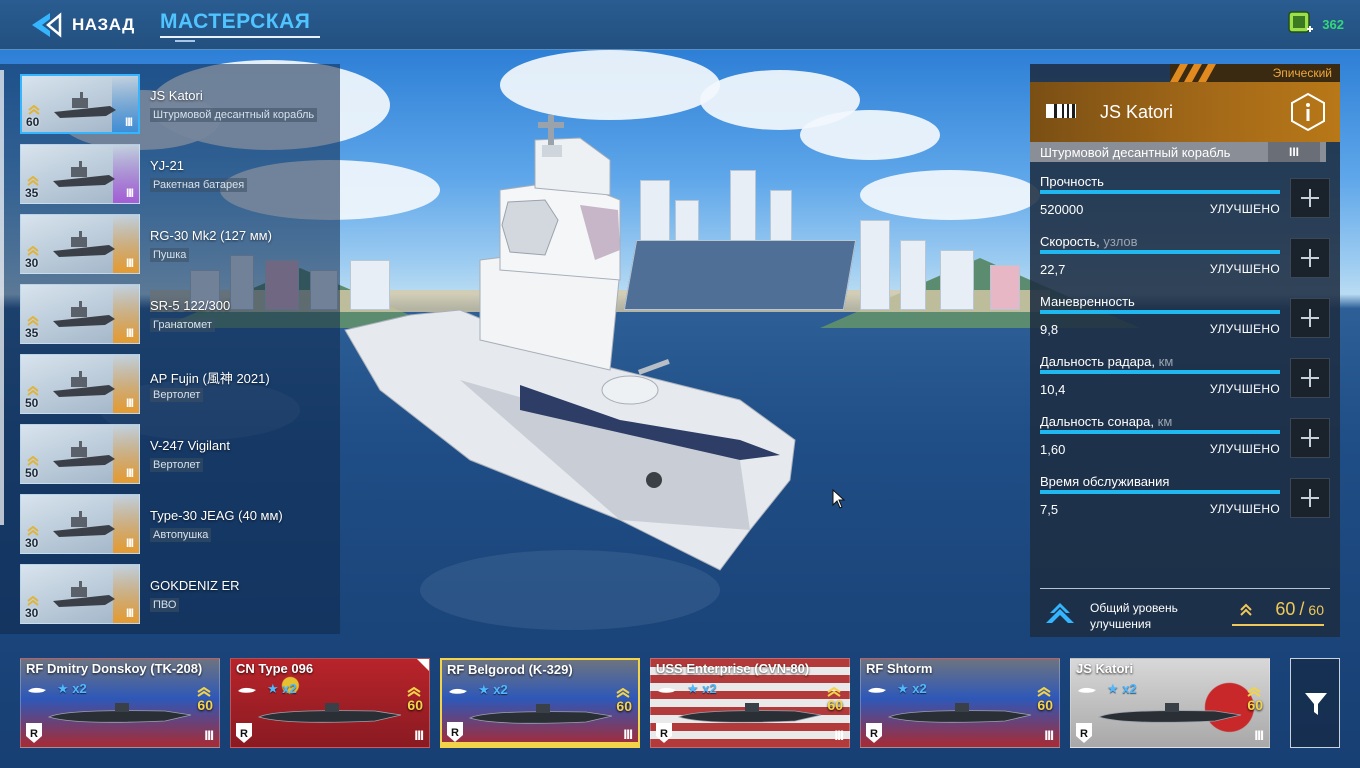 This screenshot has width=1360, height=768. I want to click on equipment-name: YJ-21, so click(167, 165).